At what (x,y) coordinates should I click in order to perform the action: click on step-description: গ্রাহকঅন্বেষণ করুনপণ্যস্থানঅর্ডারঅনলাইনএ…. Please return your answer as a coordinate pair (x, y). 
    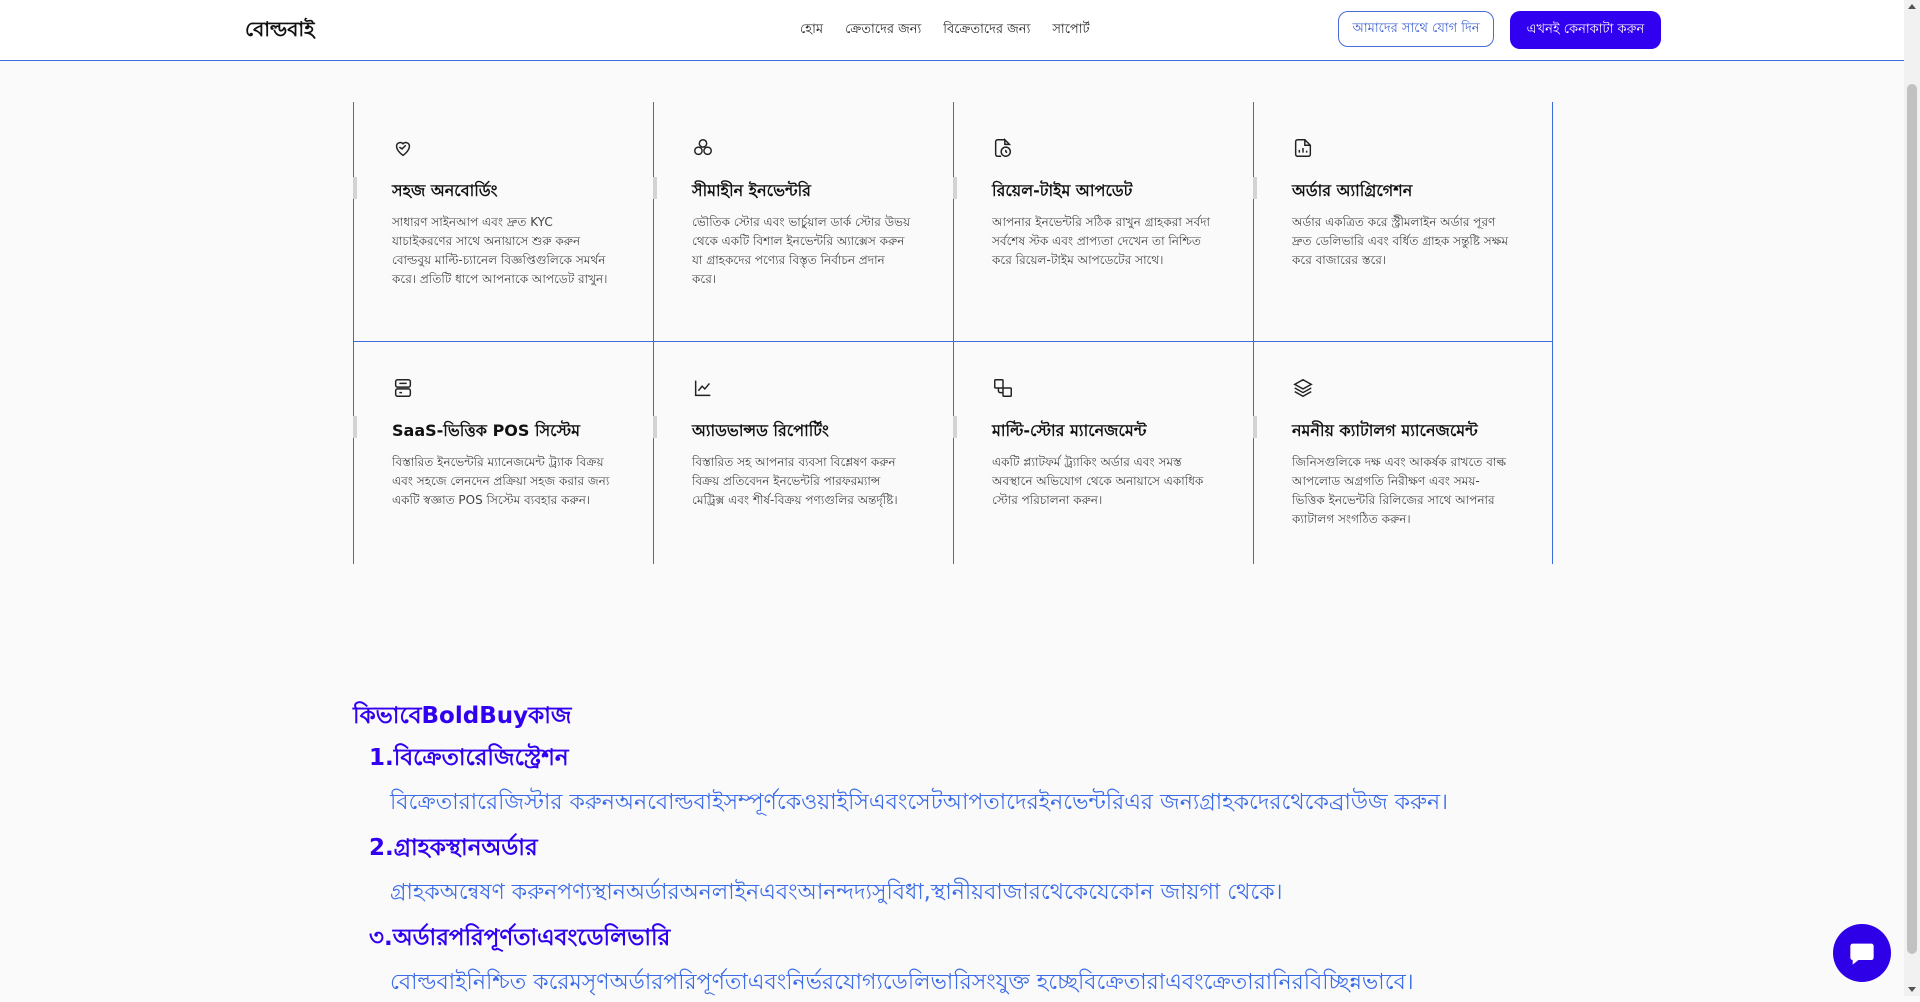
    Looking at the image, I should click on (836, 892).